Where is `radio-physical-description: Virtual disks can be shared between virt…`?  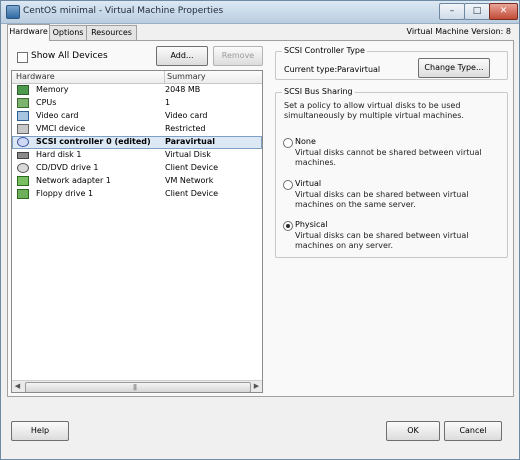 radio-physical-description: Virtual disks can be shared between virt… is located at coordinates (382, 240).